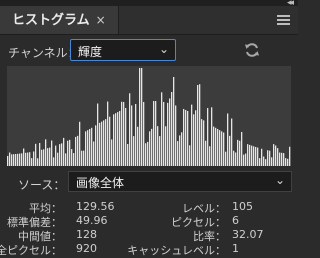 The height and width of the screenshot is (258, 320). Describe the element at coordinates (86, 234) in the screenshot. I see `median-value: 128` at that location.